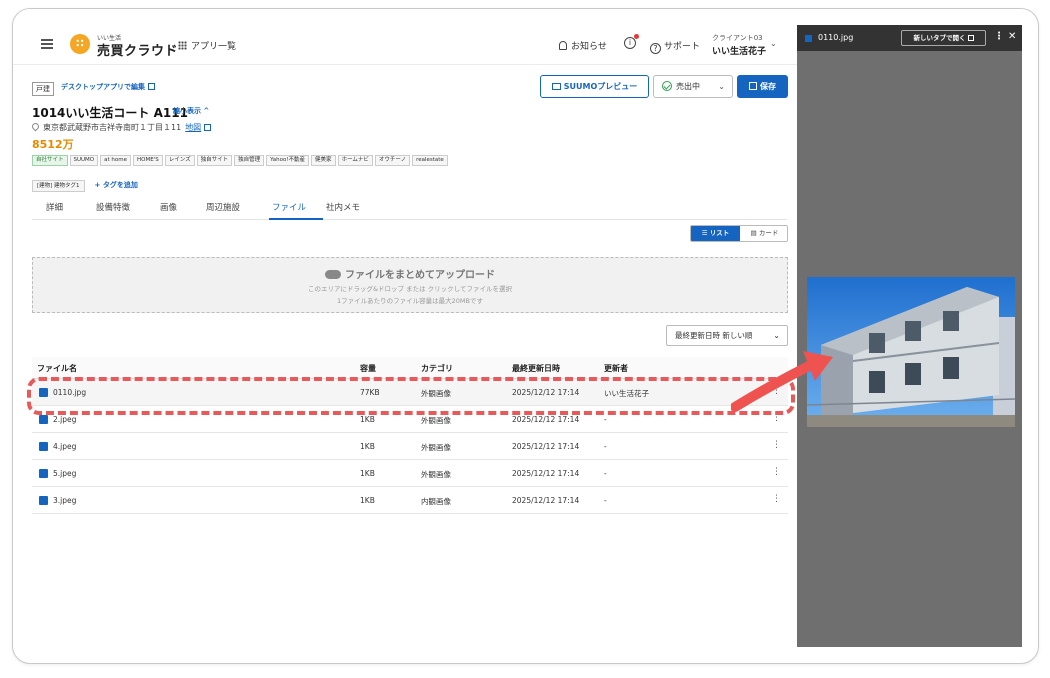 The image size is (1050, 678). Describe the element at coordinates (116, 160) in the screenshot. I see `portal-tag: at home` at that location.